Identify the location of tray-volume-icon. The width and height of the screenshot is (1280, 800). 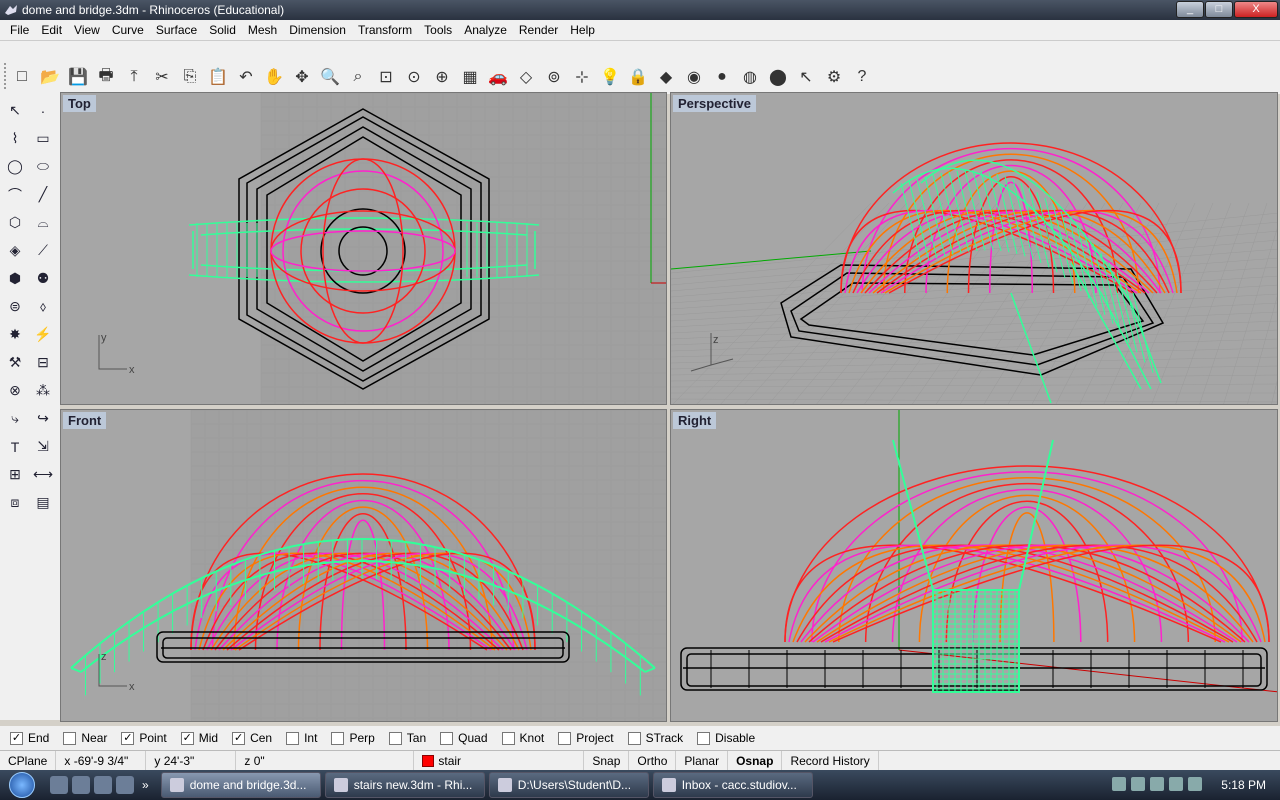
(1176, 784).